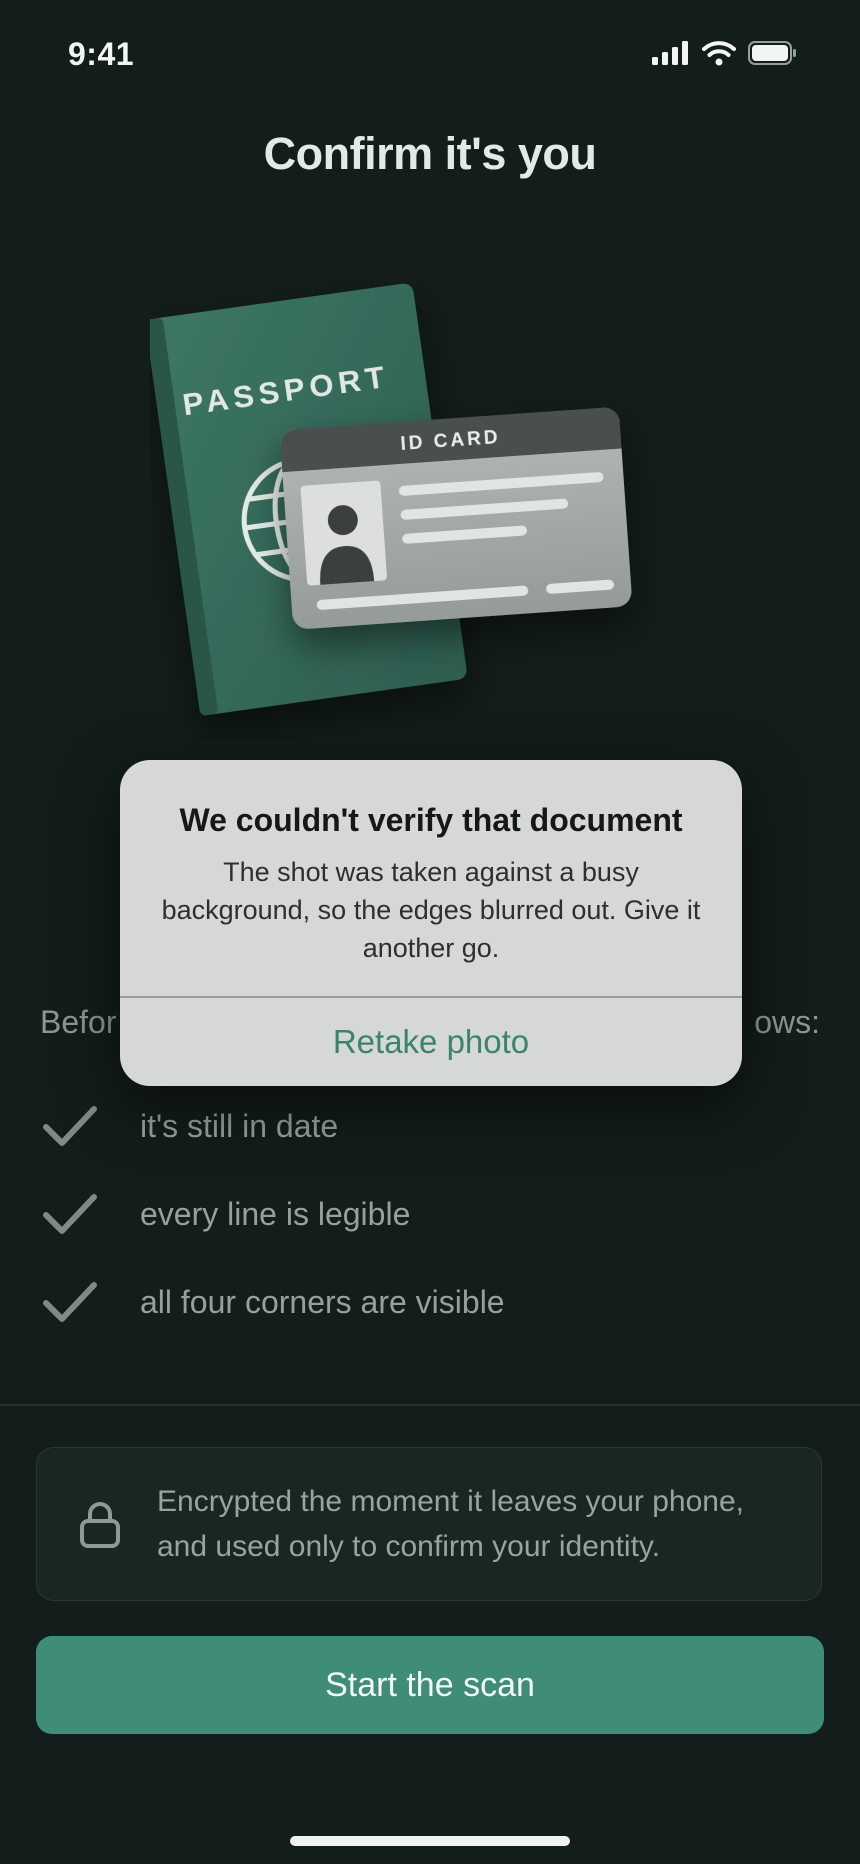 The height and width of the screenshot is (1864, 860). I want to click on checklist-intro-right: ows:, so click(787, 1022).